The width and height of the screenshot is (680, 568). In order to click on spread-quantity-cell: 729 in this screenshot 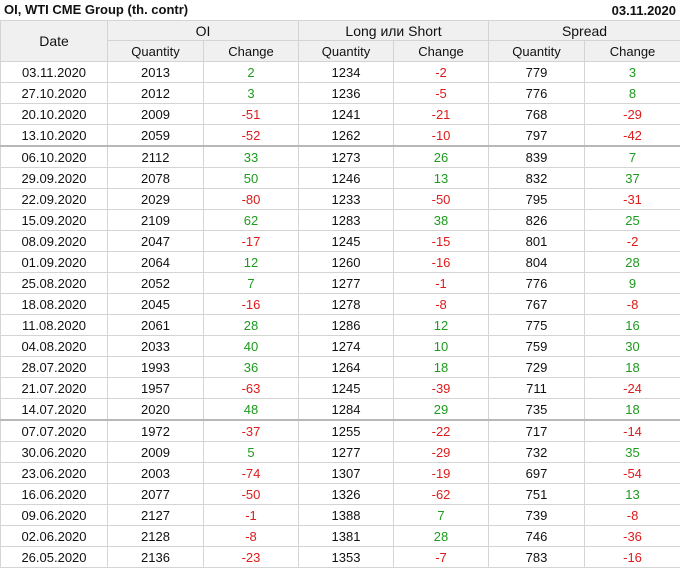, I will do `click(537, 367)`.